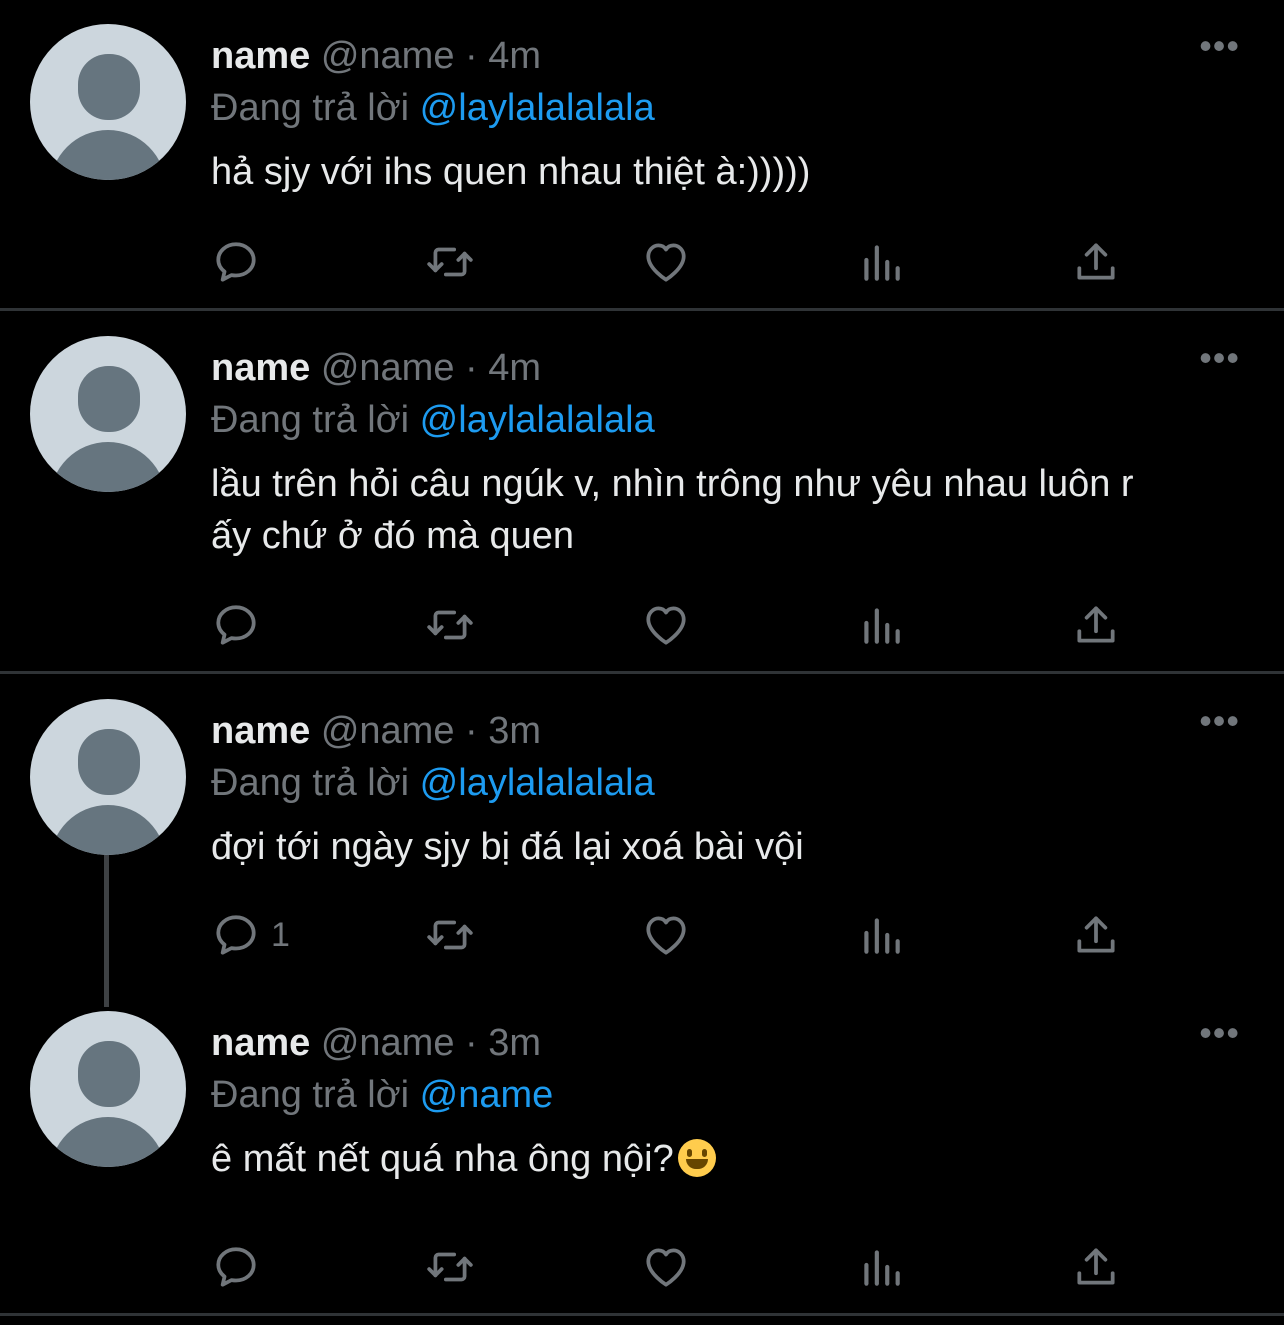 This screenshot has width=1284, height=1325. I want to click on tweet-text-content: ê mất nết quá nha ông nội?, so click(442, 1159).